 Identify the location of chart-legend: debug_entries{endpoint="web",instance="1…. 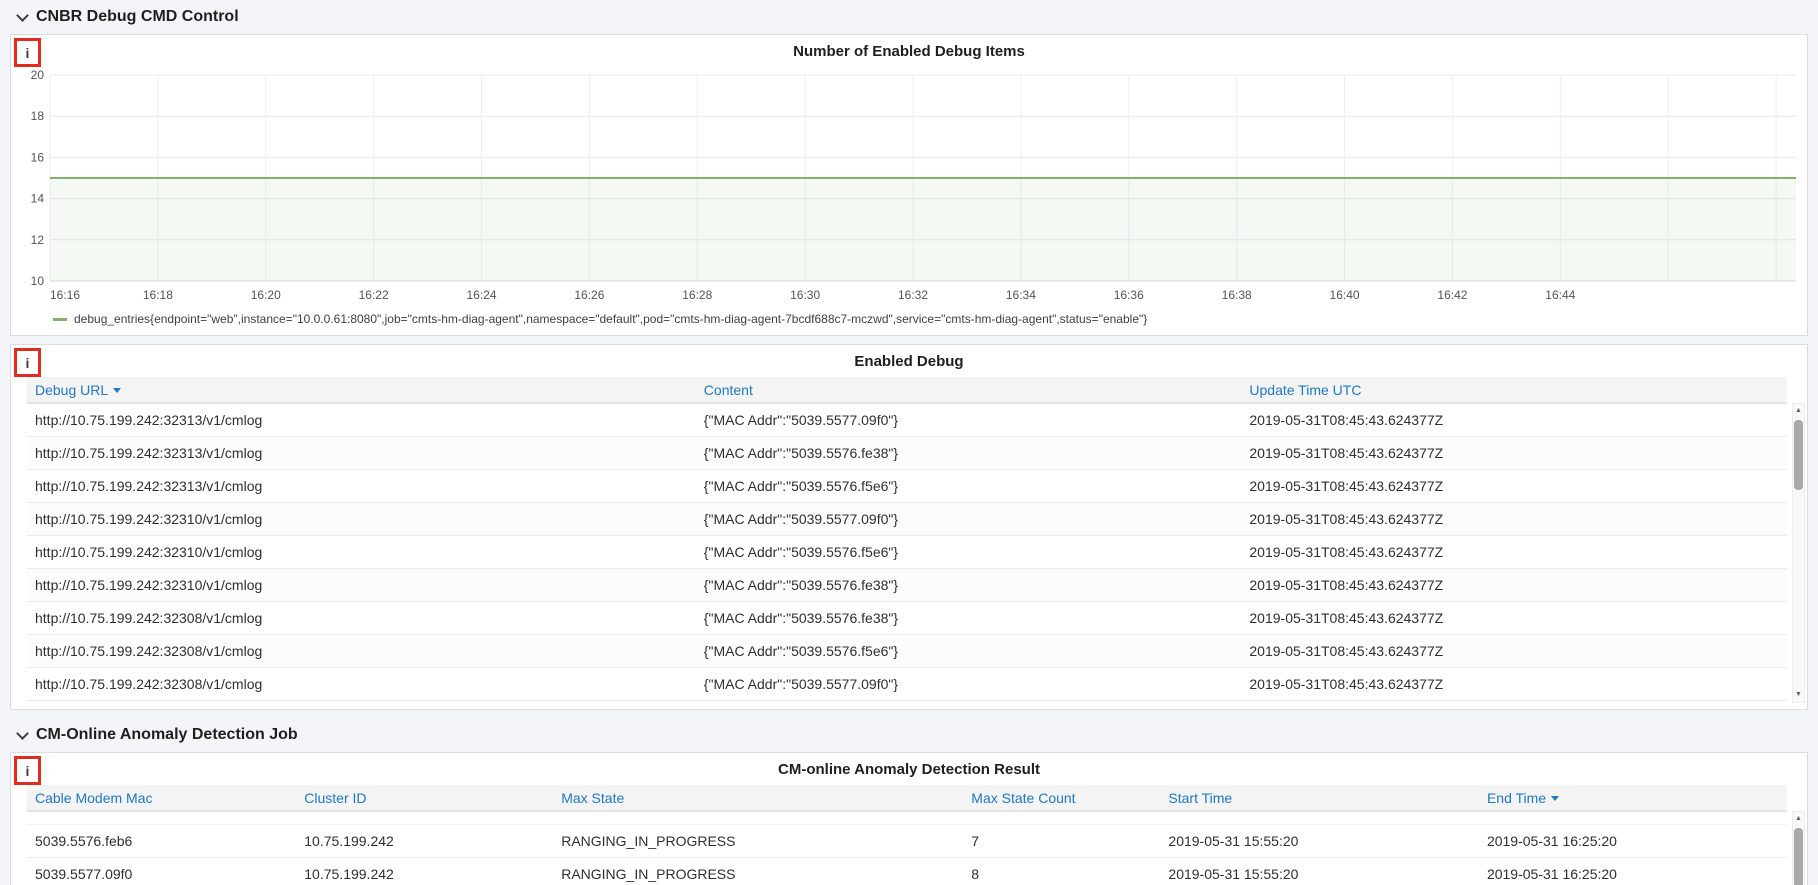
(909, 317).